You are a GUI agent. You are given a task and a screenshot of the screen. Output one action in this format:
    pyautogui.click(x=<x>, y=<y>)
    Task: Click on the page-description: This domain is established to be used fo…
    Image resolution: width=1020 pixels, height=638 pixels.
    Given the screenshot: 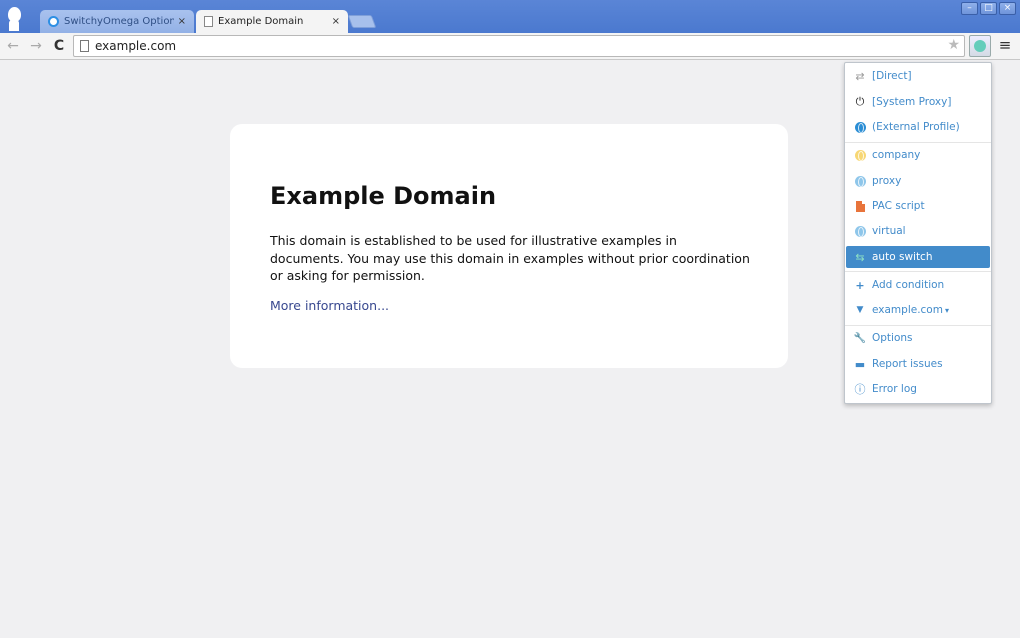 What is the action you would take?
    pyautogui.click(x=510, y=258)
    